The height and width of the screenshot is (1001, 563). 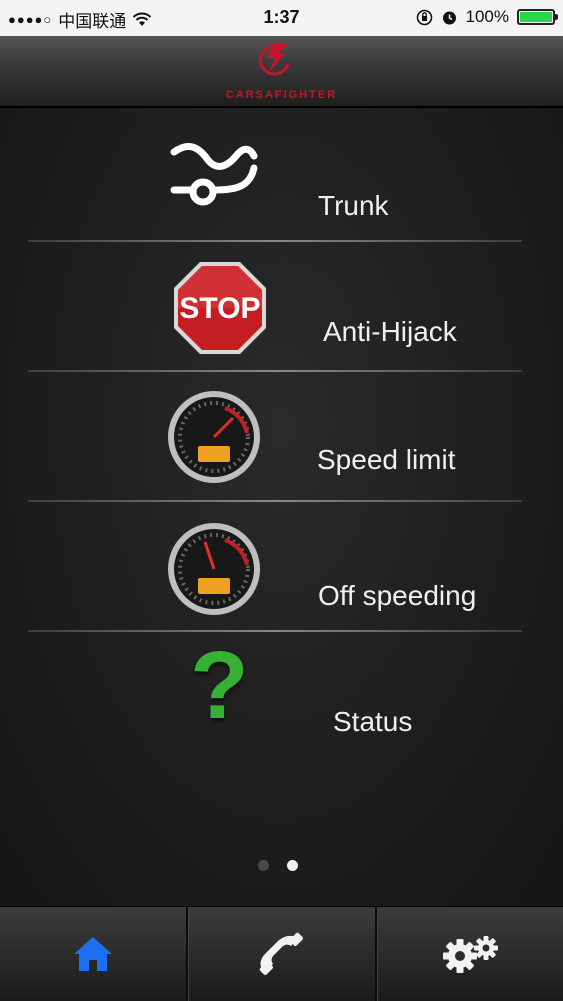 I want to click on menu-label-trunk: Trunk, so click(x=353, y=205).